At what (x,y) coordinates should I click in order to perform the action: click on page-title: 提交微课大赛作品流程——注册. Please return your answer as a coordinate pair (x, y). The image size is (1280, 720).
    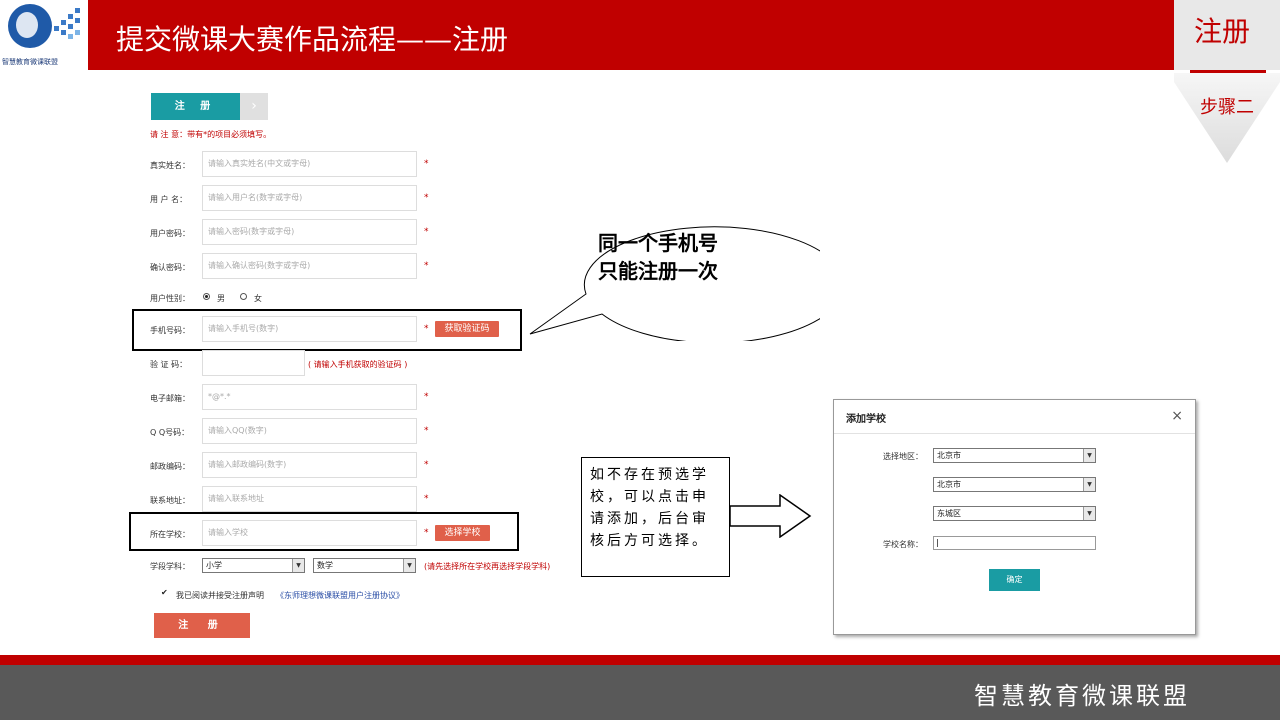
    Looking at the image, I should click on (312, 39).